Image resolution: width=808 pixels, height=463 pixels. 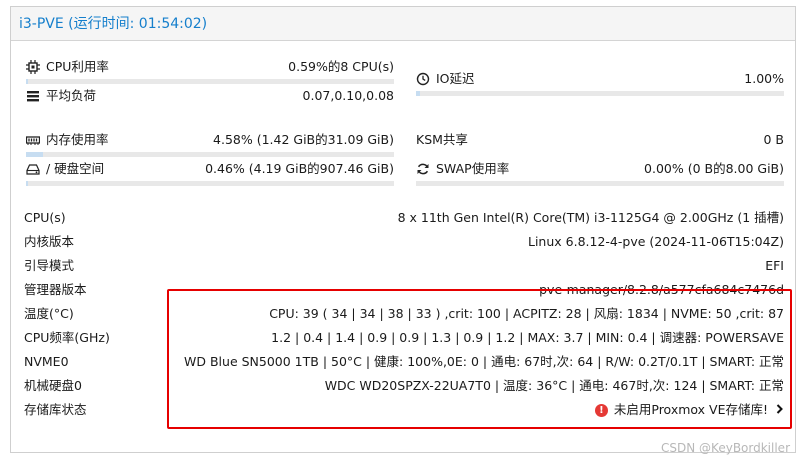 What do you see at coordinates (55, 409) in the screenshot?
I see `storage-label: 存储库状态` at bounding box center [55, 409].